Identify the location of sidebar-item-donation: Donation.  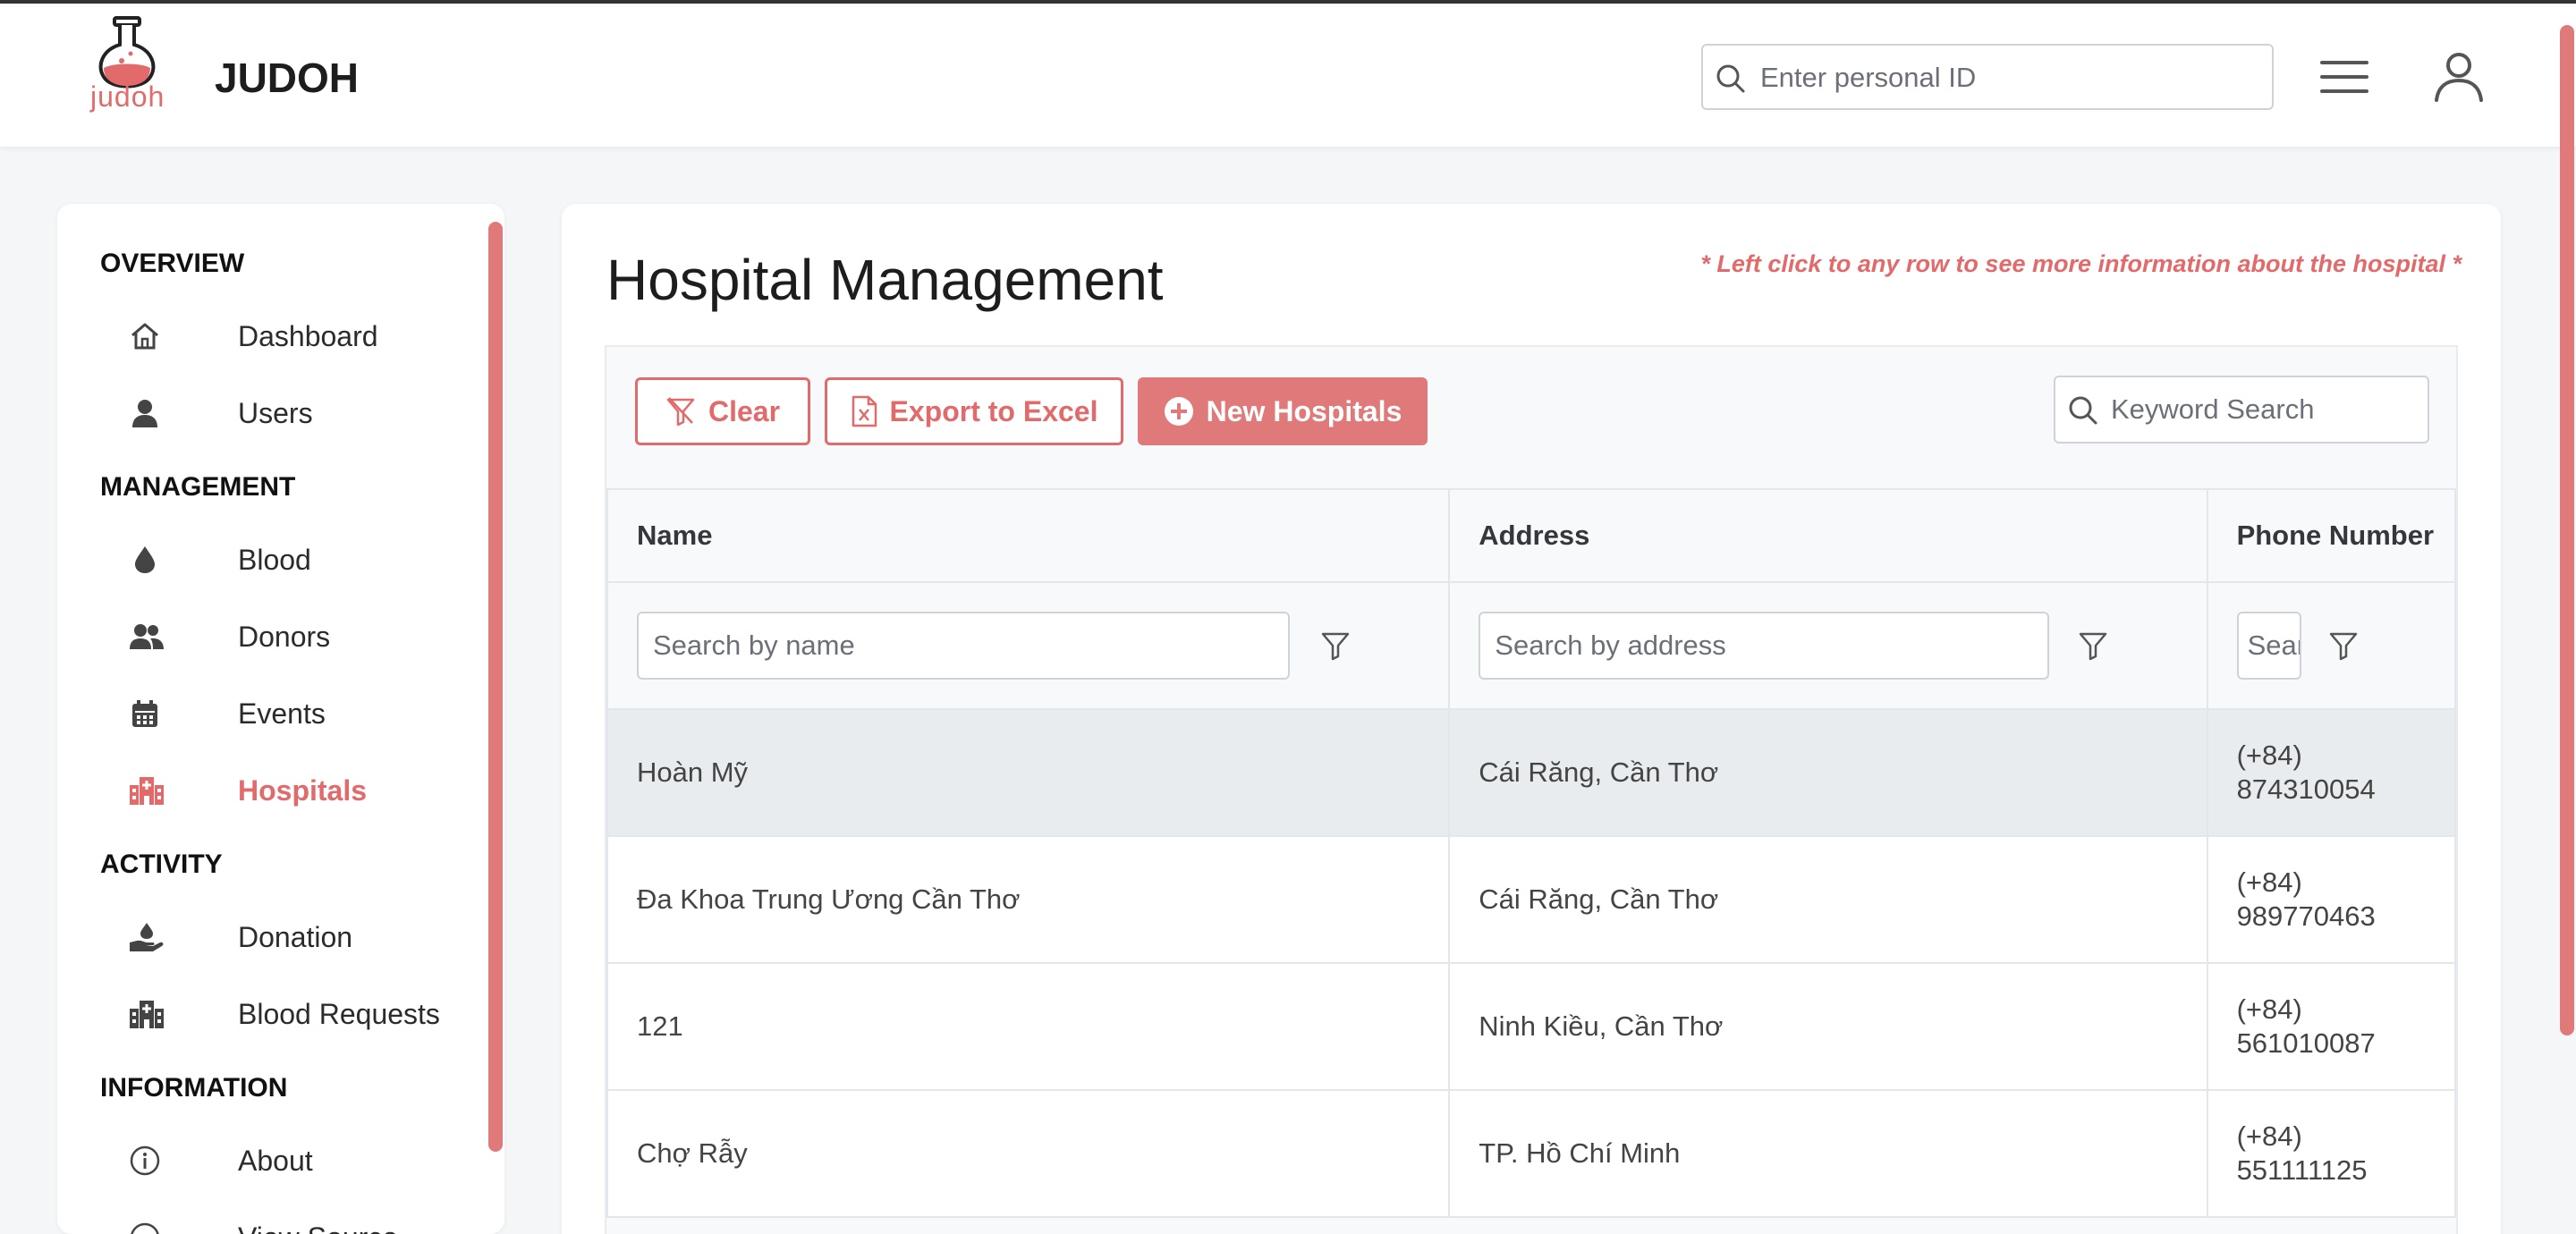
(299, 937).